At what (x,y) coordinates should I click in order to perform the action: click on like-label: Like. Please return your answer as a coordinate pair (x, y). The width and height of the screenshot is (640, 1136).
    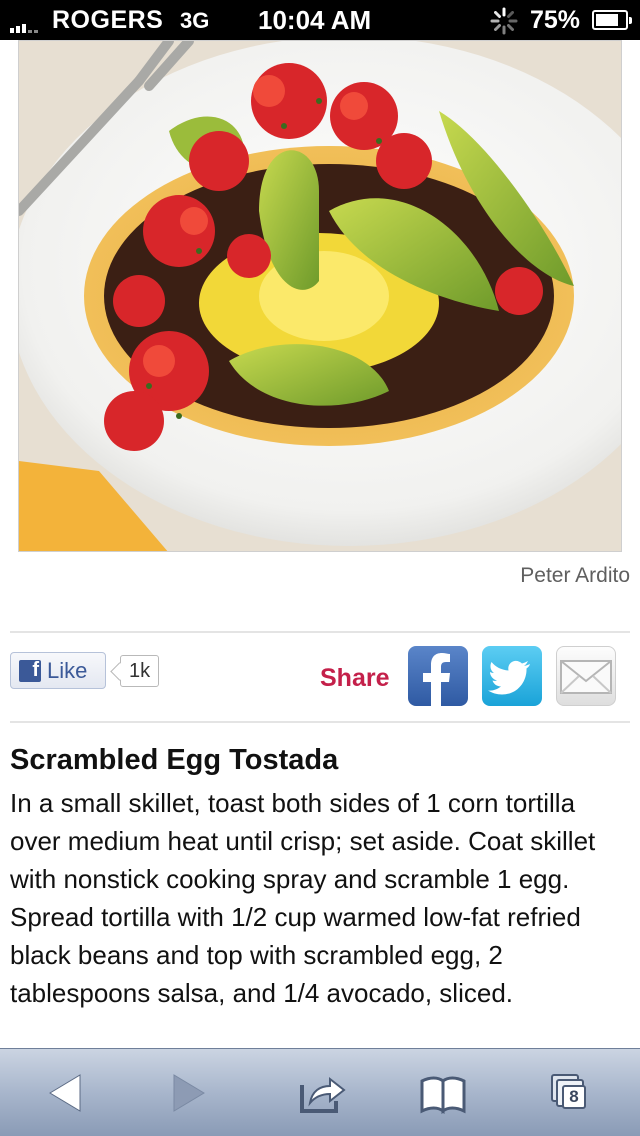
    Looking at the image, I should click on (67, 670).